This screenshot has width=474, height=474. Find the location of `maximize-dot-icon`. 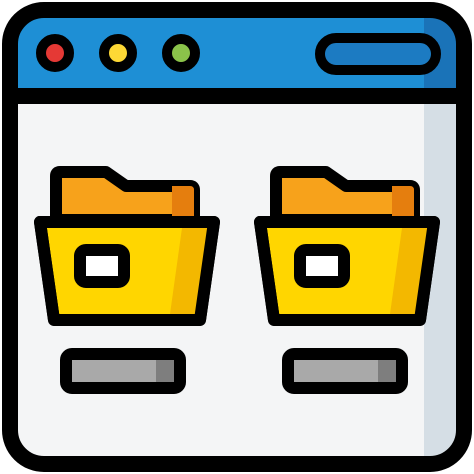

maximize-dot-icon is located at coordinates (181, 53).